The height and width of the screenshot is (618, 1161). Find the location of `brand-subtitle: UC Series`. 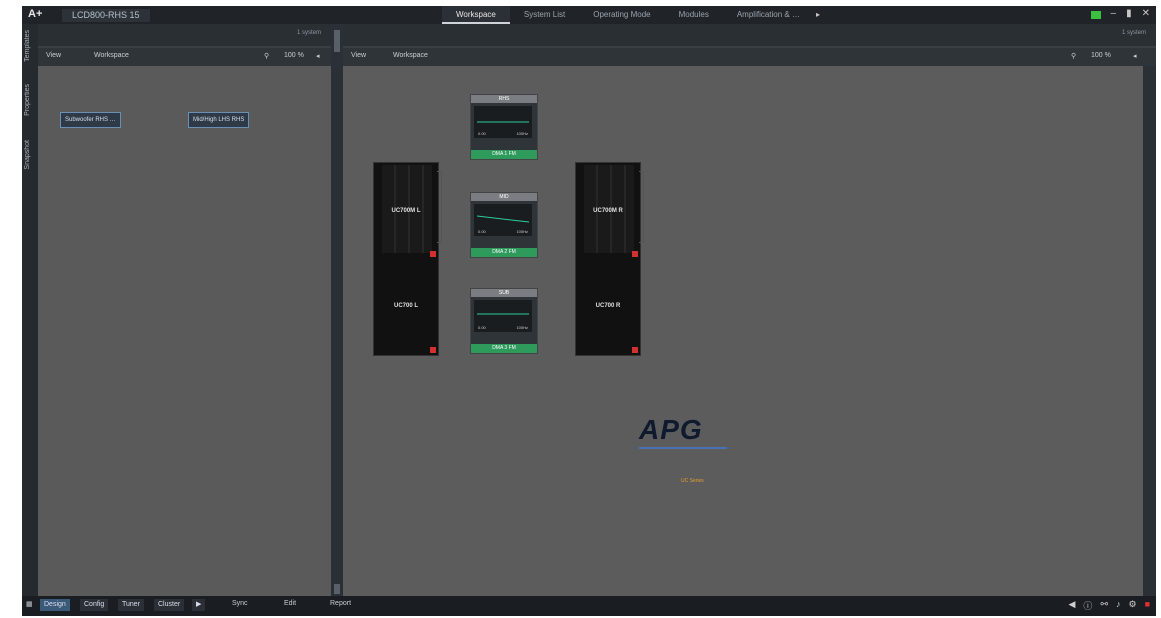

brand-subtitle: UC Series is located at coordinates (692, 481).